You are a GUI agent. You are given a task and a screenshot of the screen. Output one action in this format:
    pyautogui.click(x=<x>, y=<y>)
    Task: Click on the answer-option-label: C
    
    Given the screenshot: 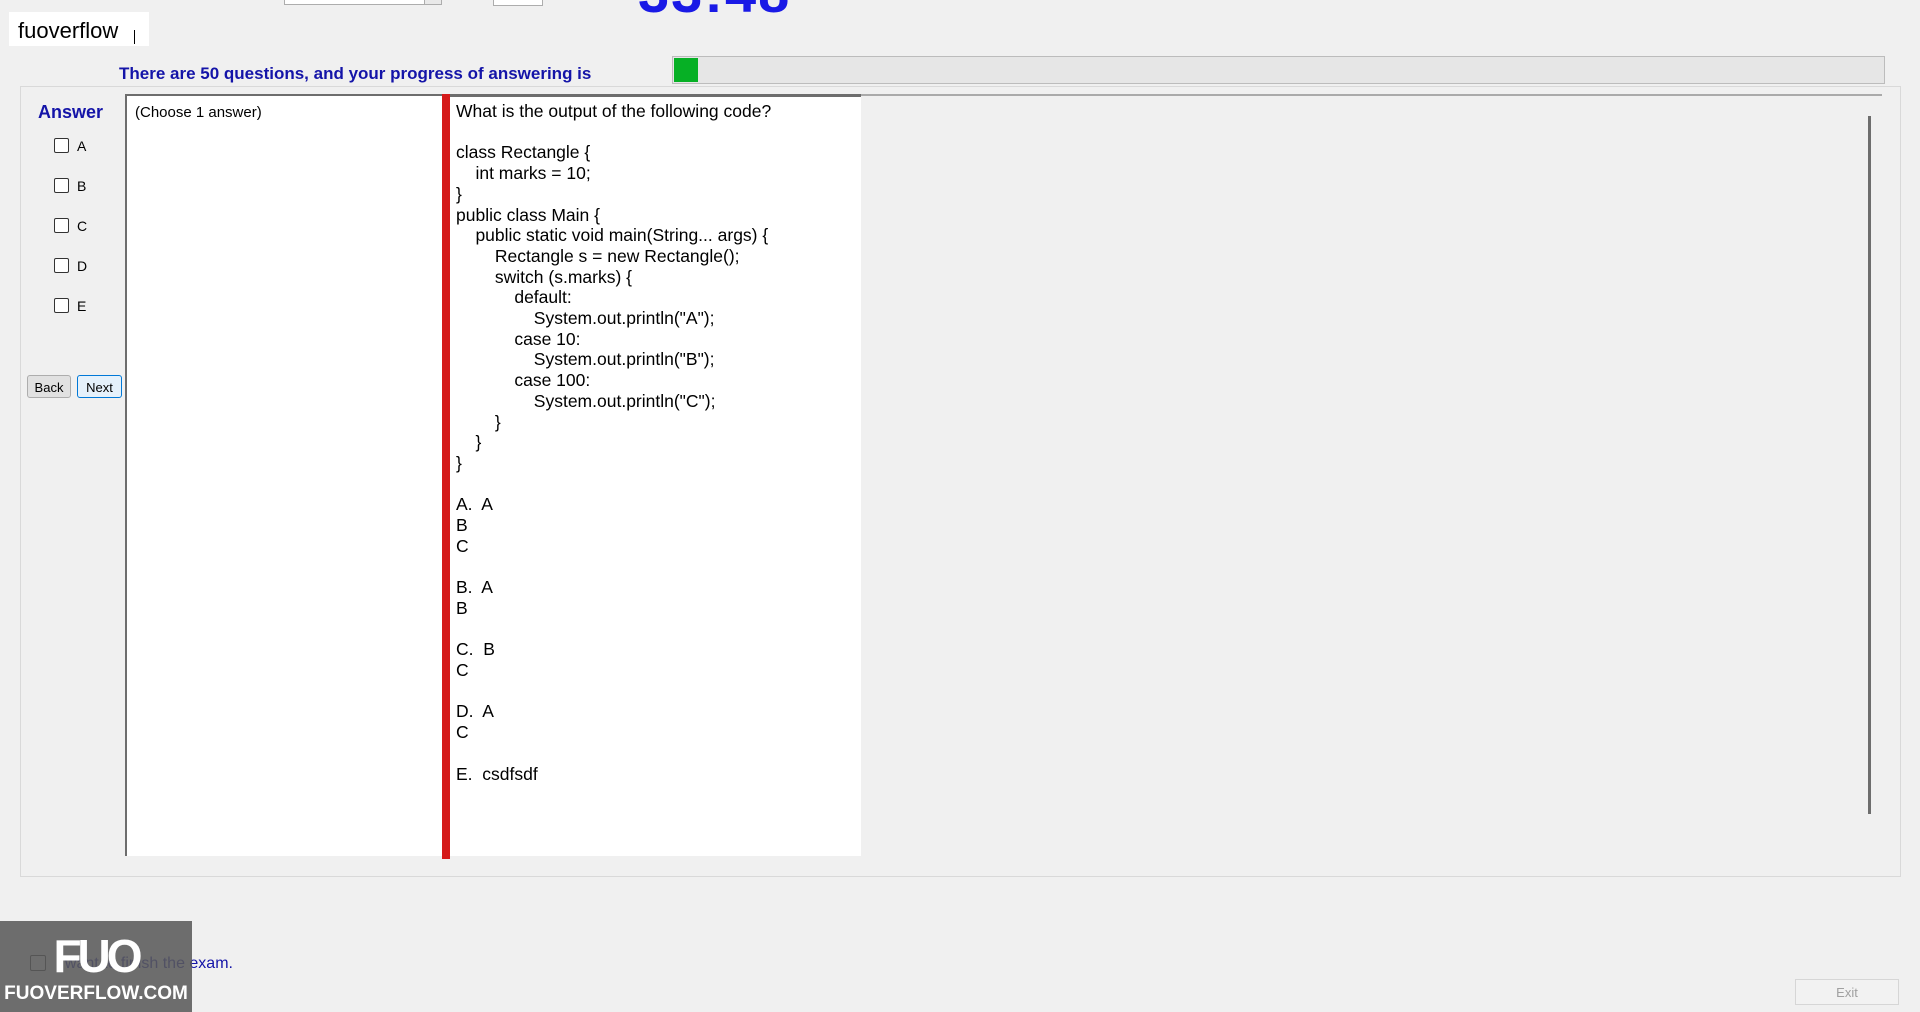 What is the action you would take?
    pyautogui.click(x=82, y=226)
    